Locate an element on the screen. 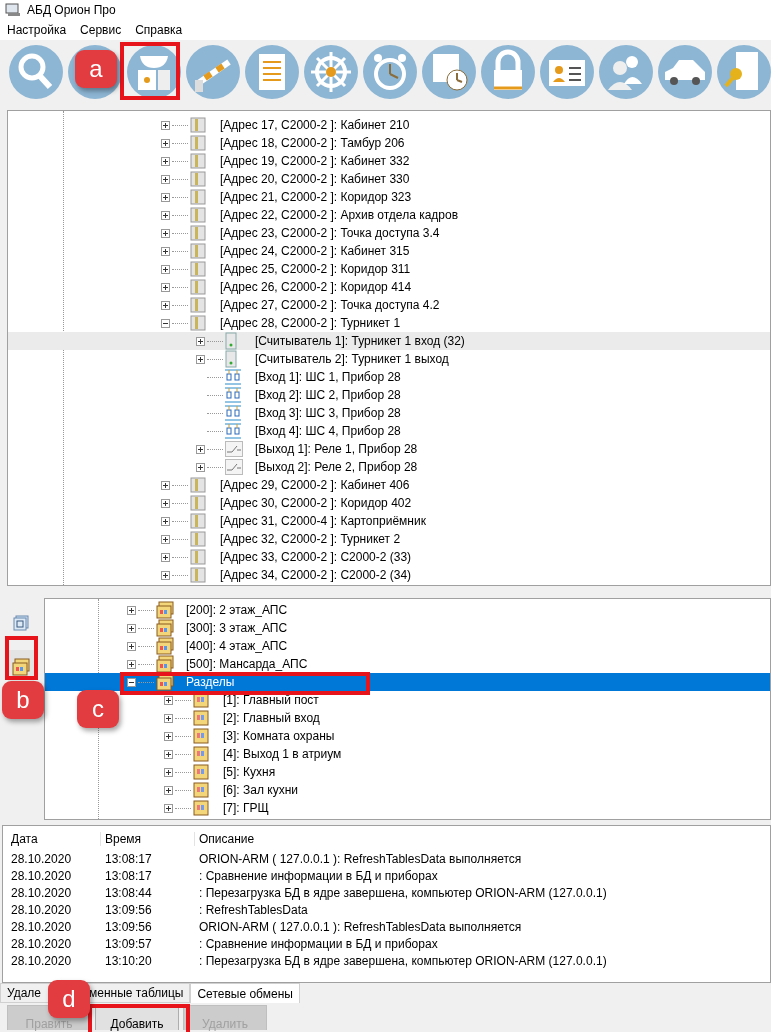  menu-item: Настройка is located at coordinates (37, 30).